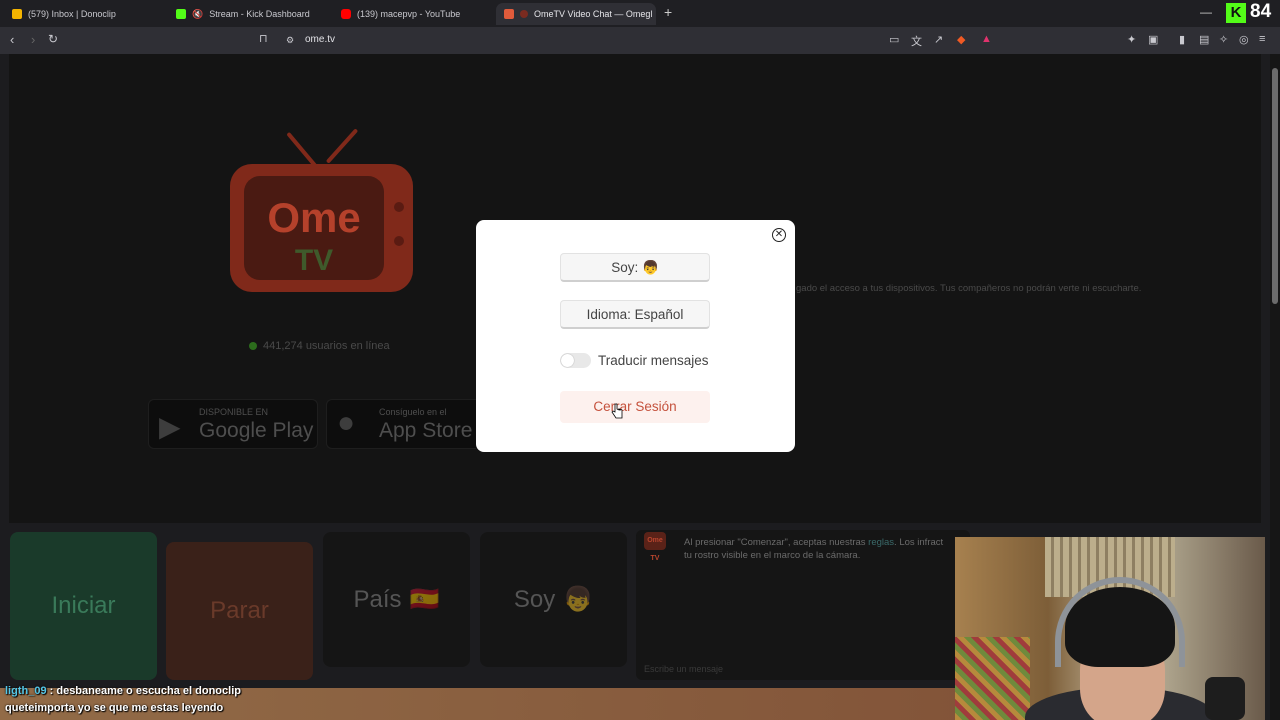 Image resolution: width=1280 pixels, height=720 pixels. I want to click on start-button: Iniciar, so click(83, 606).